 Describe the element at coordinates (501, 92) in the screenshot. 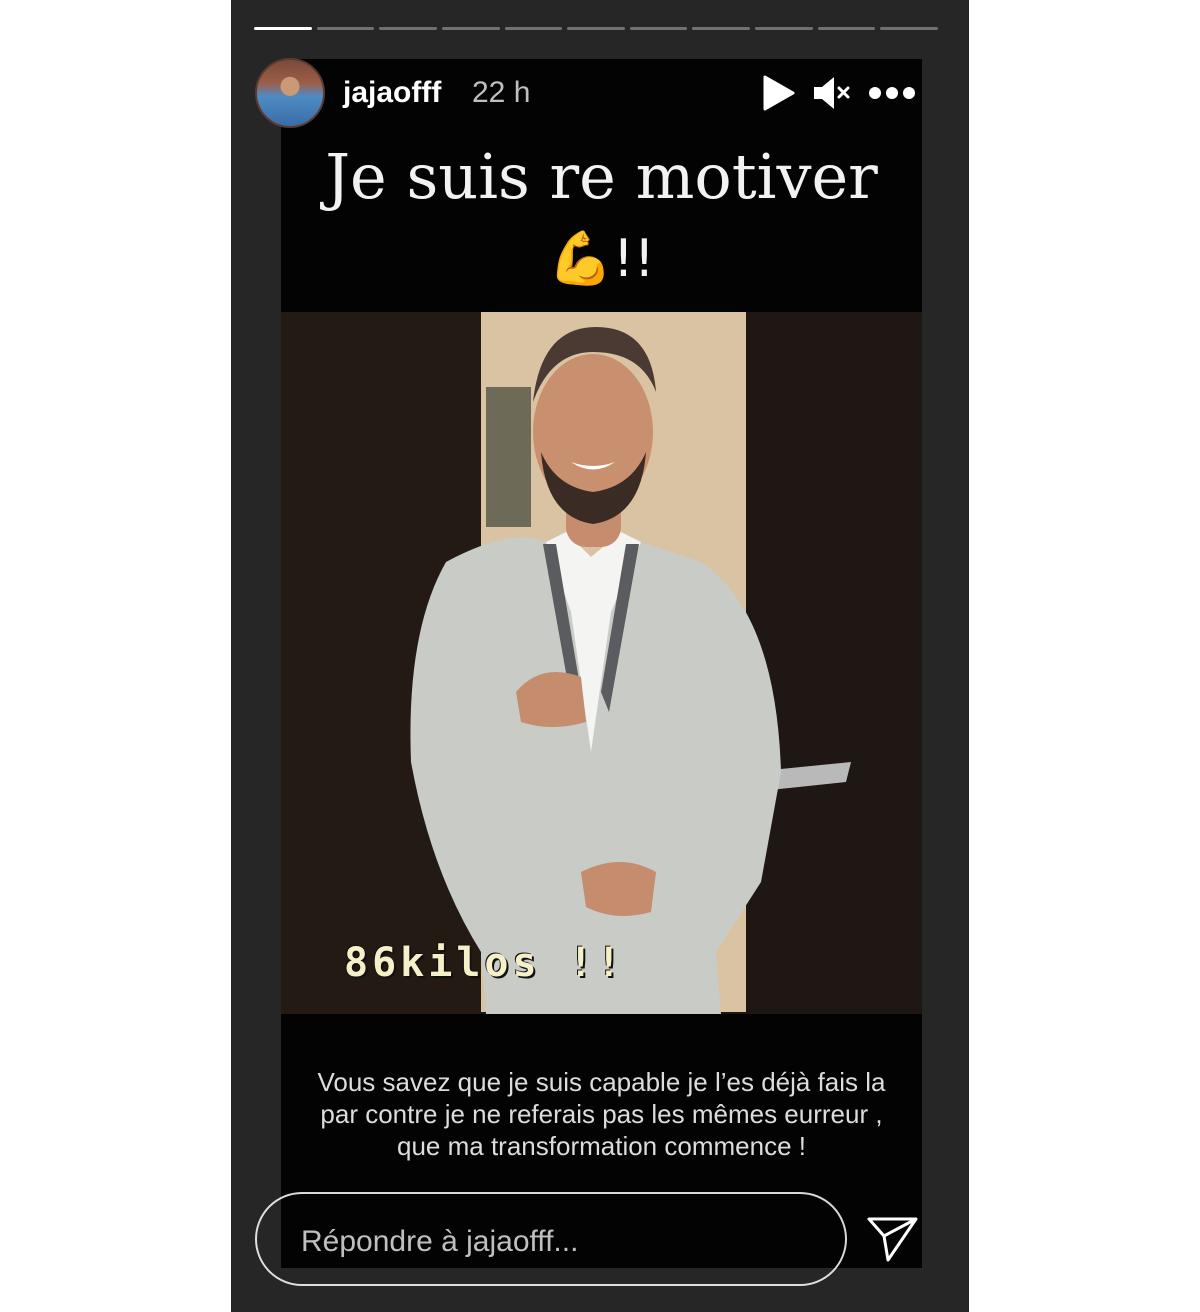

I see `timestamp: 22 h` at that location.